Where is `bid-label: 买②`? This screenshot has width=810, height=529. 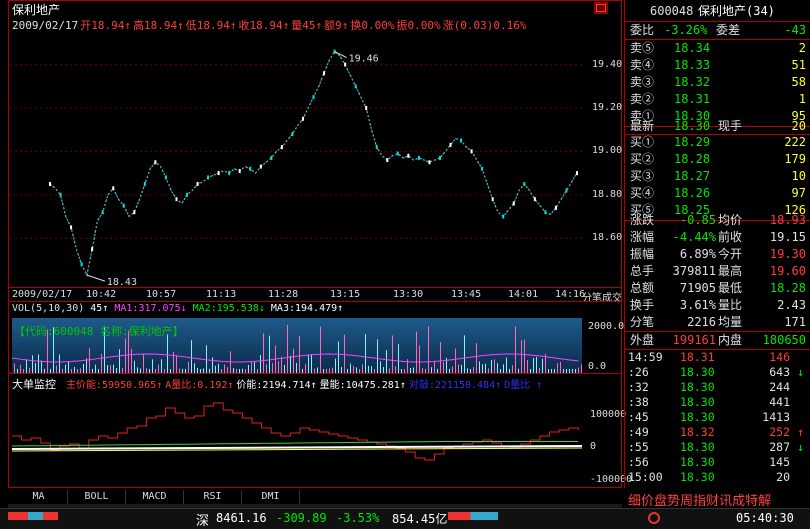
bid-label: 买② is located at coordinates (642, 159).